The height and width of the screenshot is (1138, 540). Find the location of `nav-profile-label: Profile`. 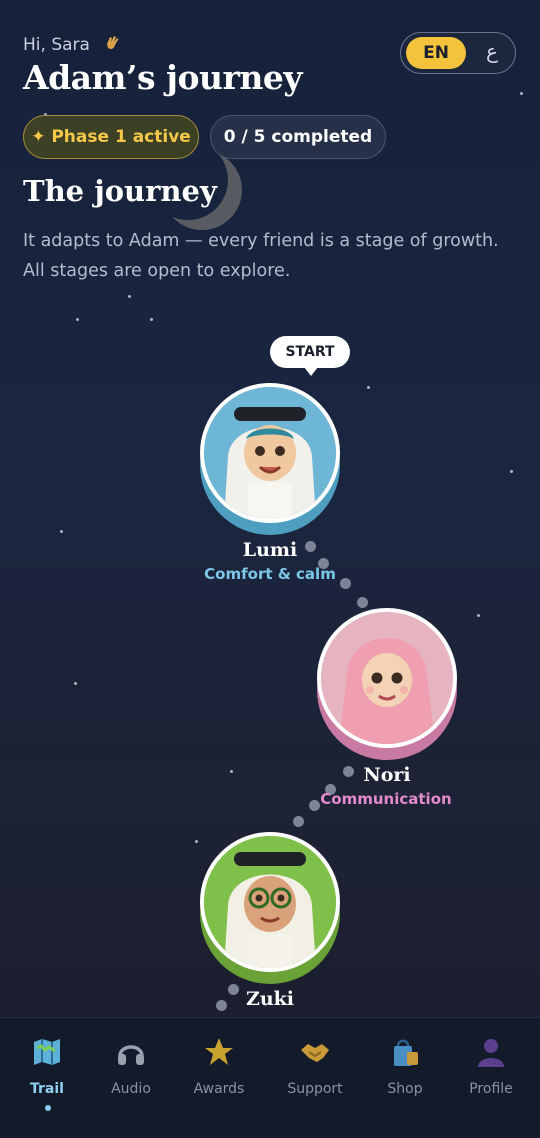

nav-profile-label: Profile is located at coordinates (491, 1089).